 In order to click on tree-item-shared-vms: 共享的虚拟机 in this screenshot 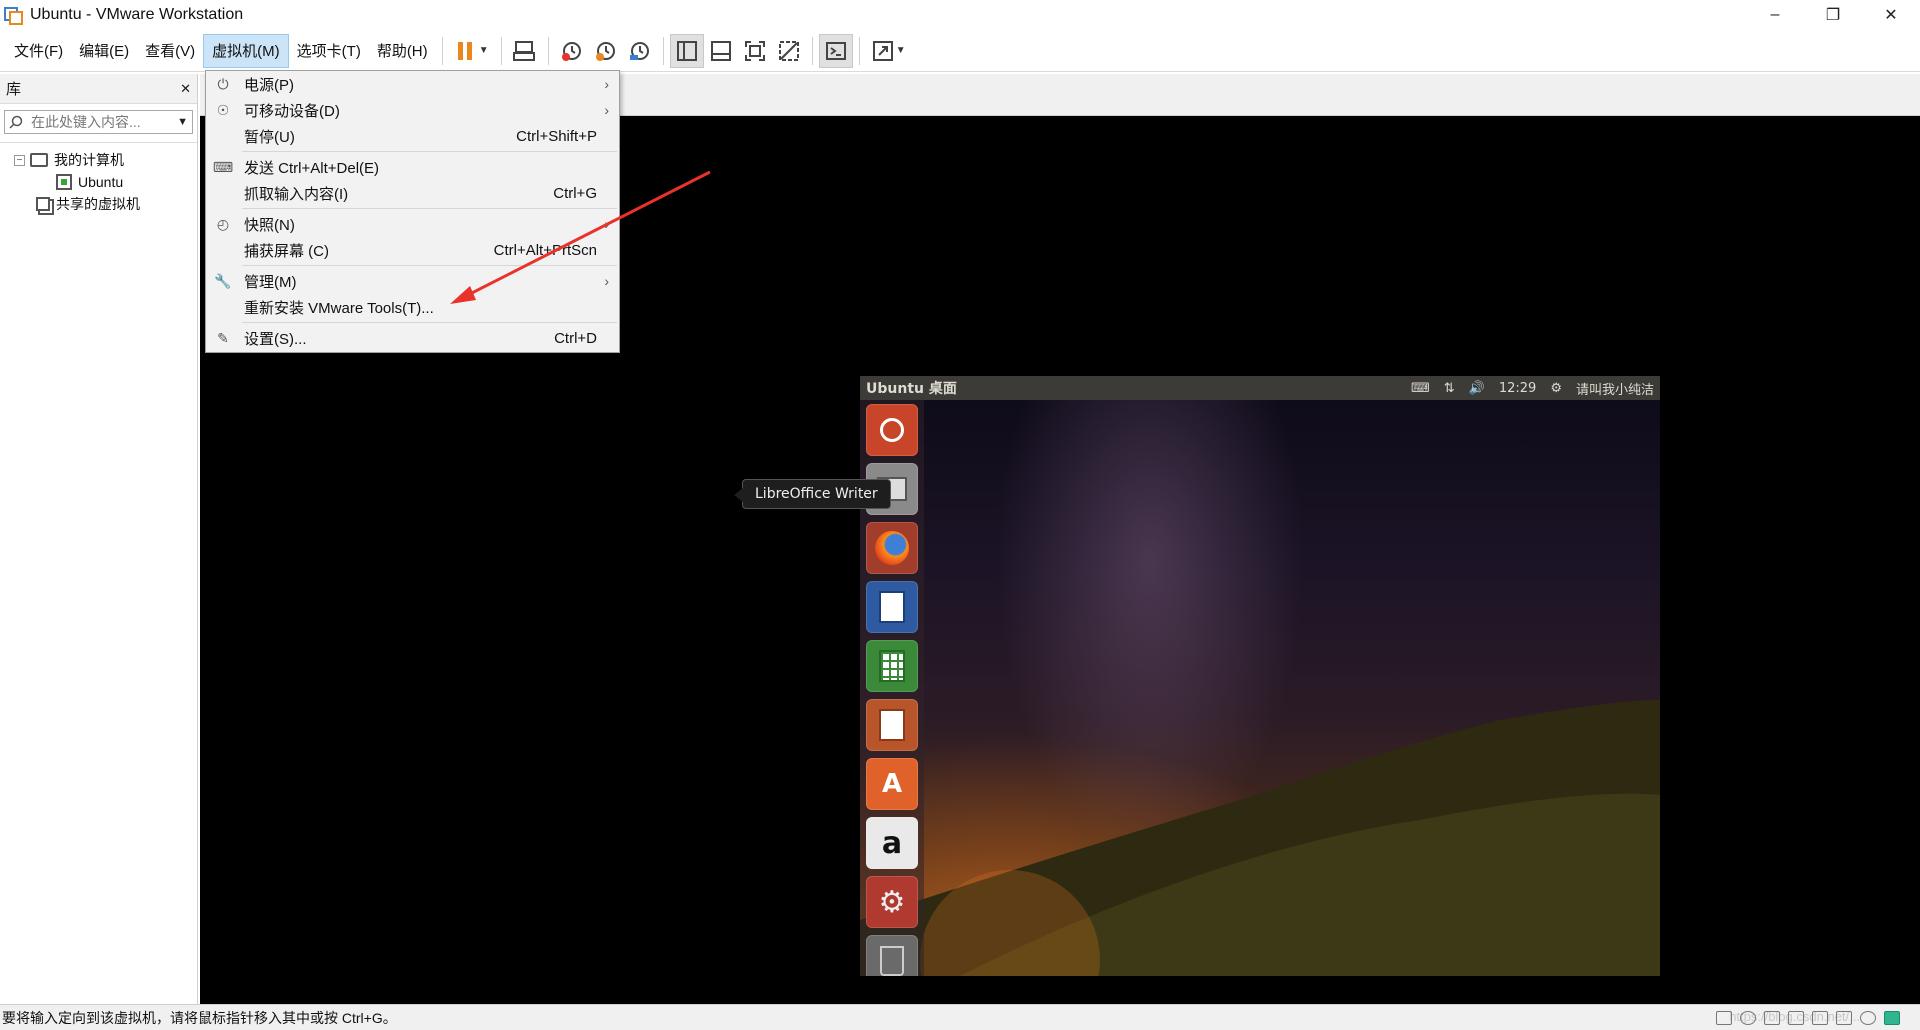, I will do `click(98, 204)`.